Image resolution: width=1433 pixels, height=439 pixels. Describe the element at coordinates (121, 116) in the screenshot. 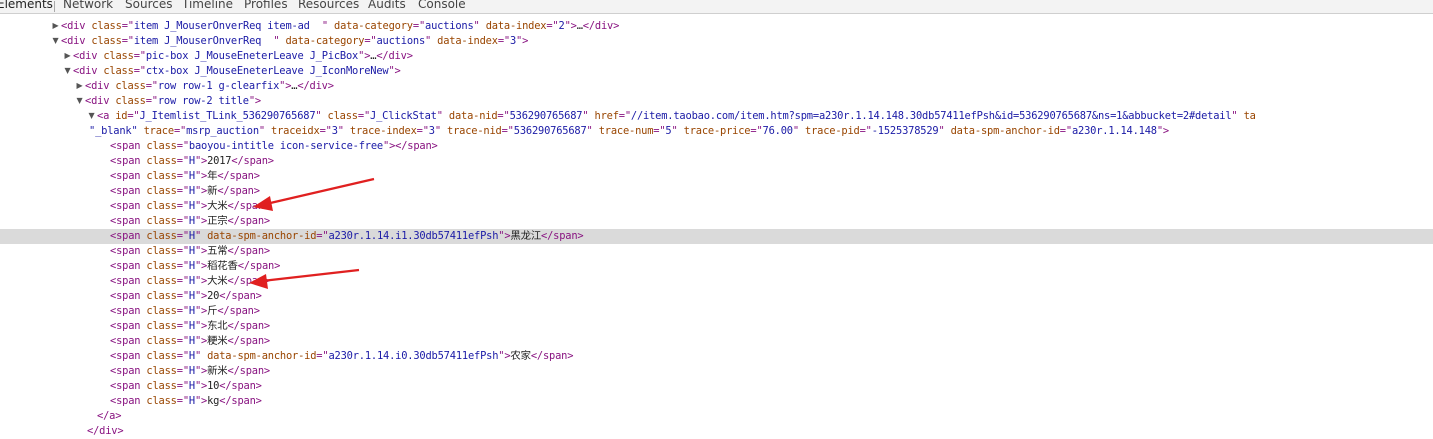

I see `attr-name: id` at that location.